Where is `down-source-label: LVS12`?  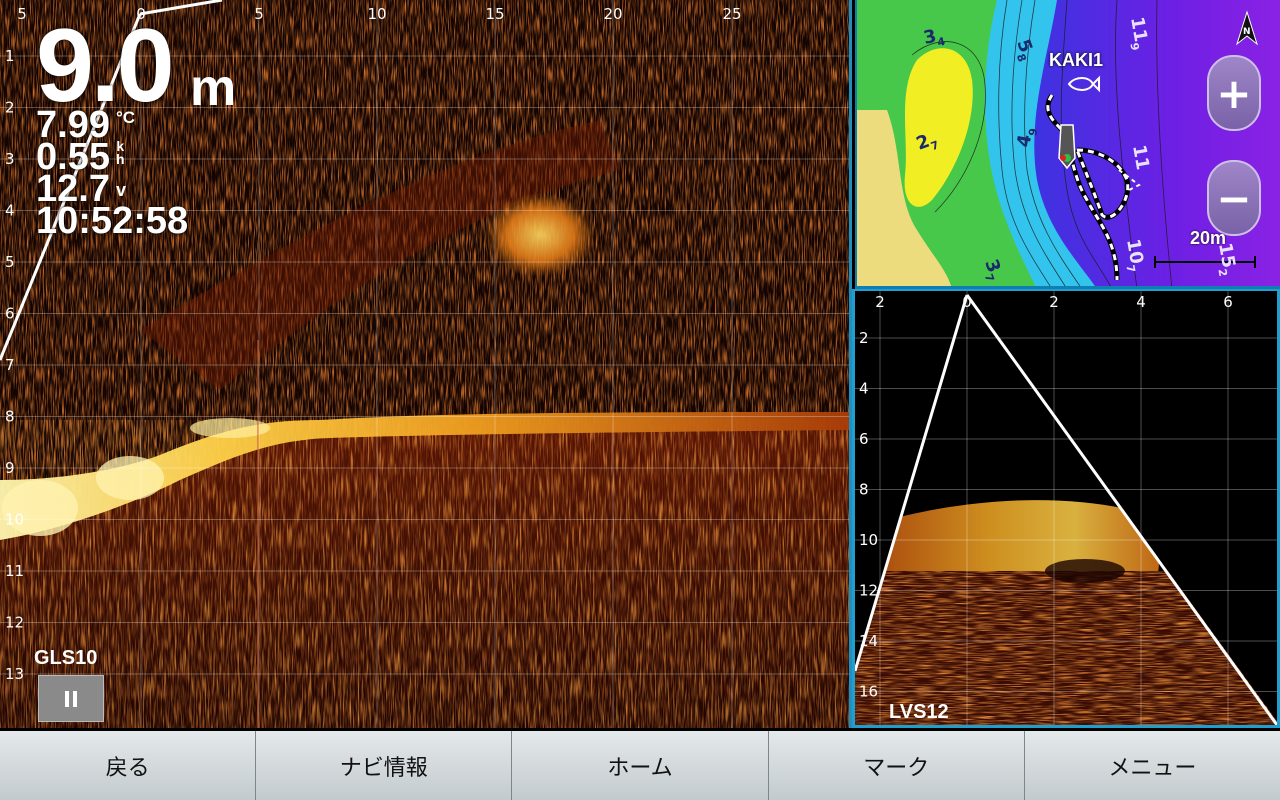
down-source-label: LVS12 is located at coordinates (919, 712).